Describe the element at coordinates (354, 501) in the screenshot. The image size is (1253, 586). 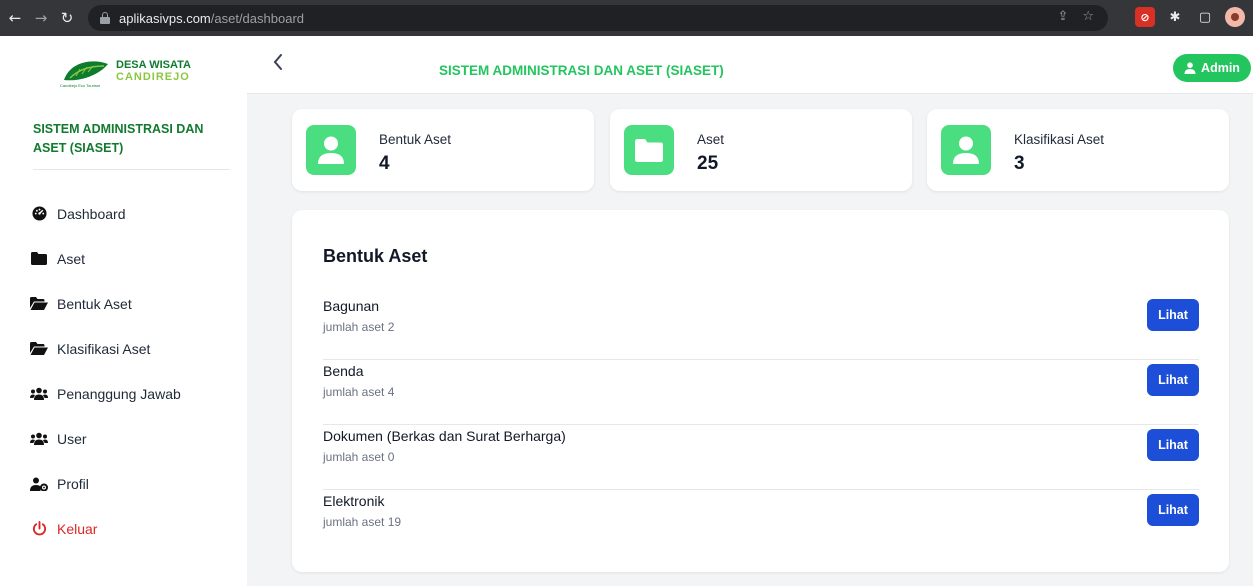
I see `item-name: Elektronik` at that location.